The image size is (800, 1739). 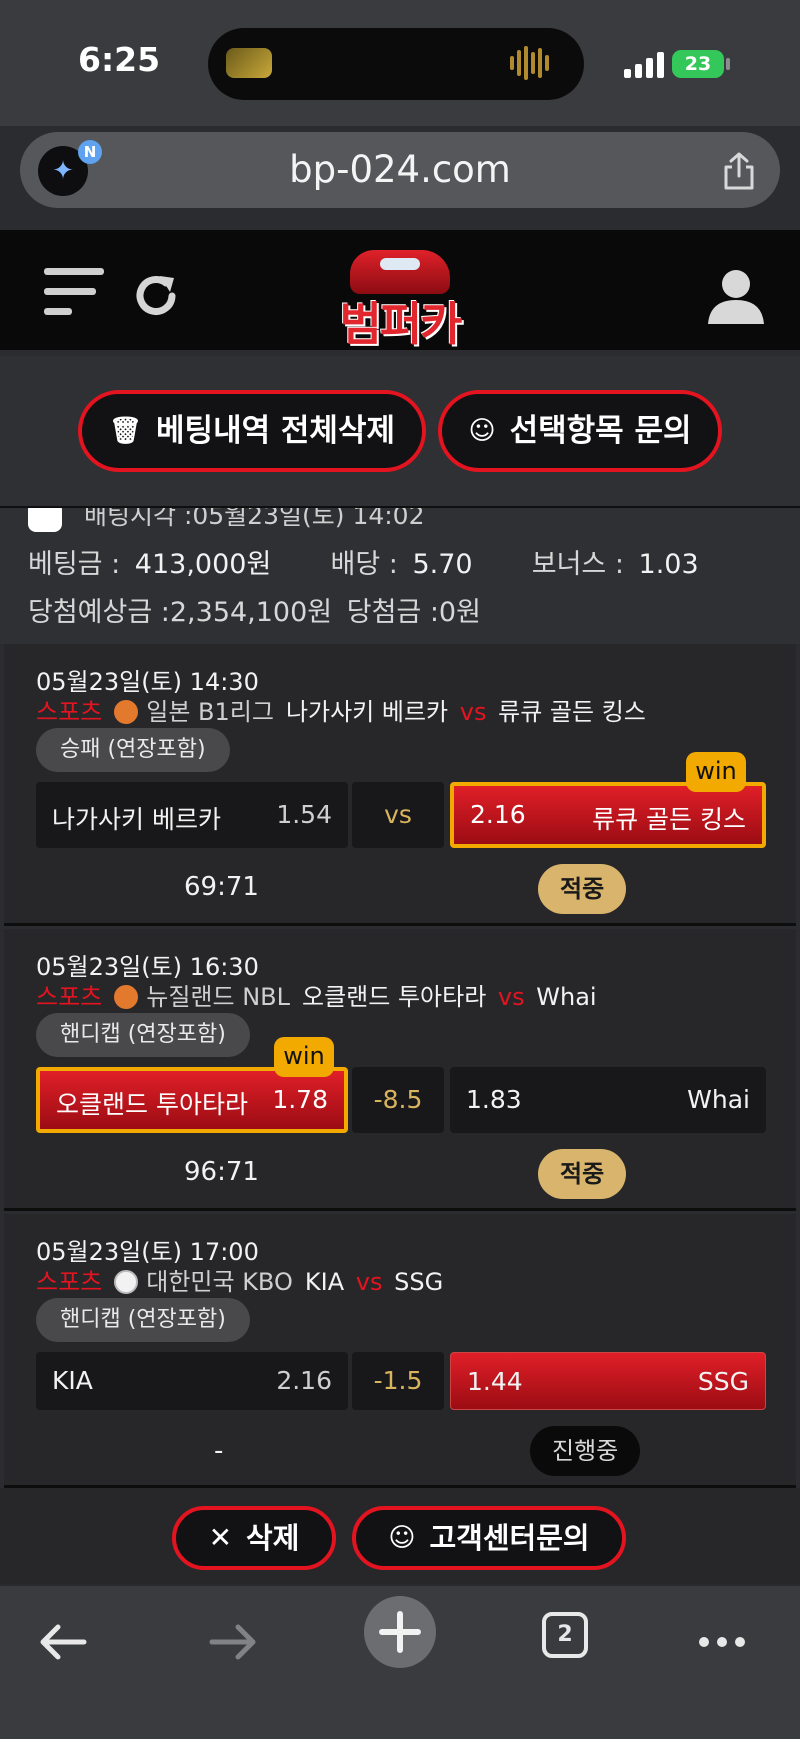 What do you see at coordinates (192, 1085) in the screenshot?
I see `home-odds-cell-selected: win 오클랜드 투아타라 1.78` at bounding box center [192, 1085].